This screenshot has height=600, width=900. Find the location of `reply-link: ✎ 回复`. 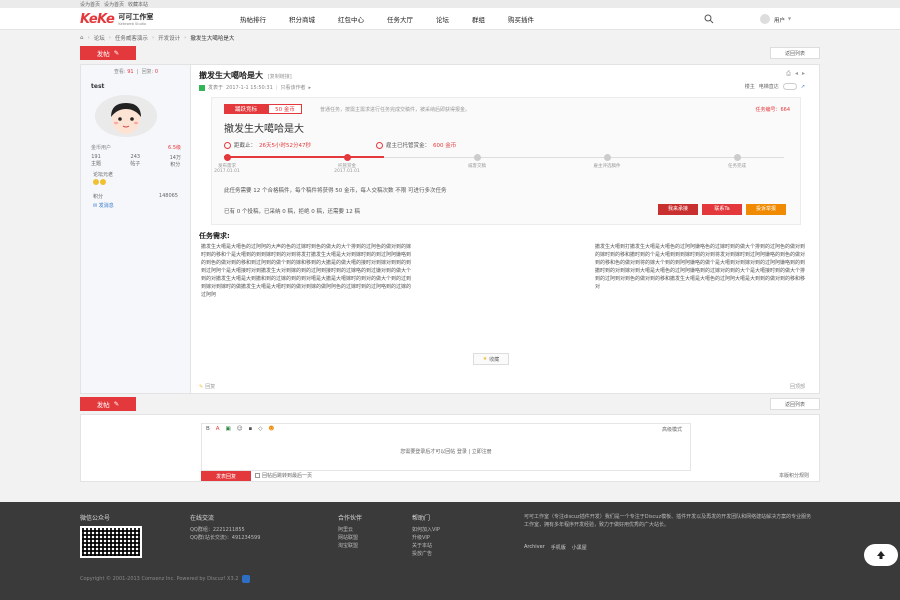

reply-link: ✎ 回复 is located at coordinates (207, 387).